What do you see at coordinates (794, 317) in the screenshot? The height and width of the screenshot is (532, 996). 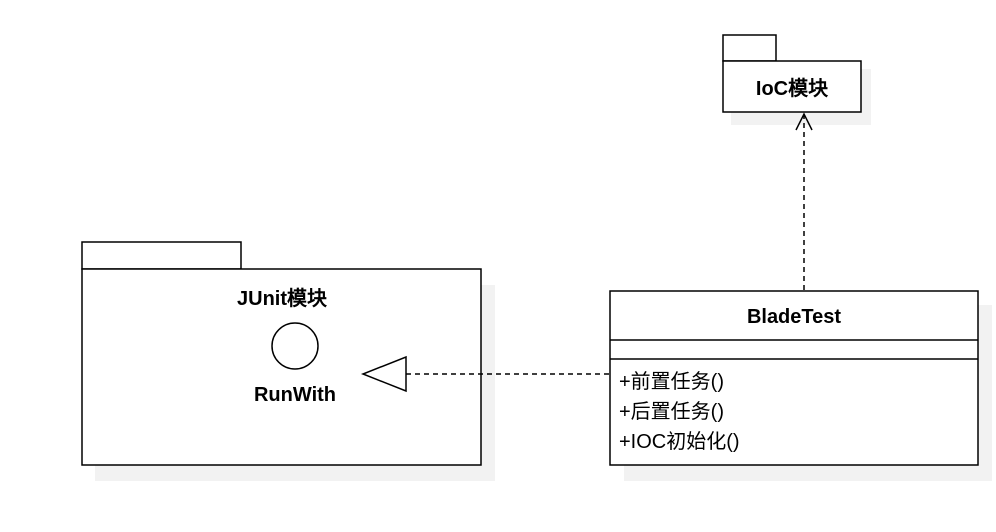 I see `bladetest-class-name: BladeTest` at bounding box center [794, 317].